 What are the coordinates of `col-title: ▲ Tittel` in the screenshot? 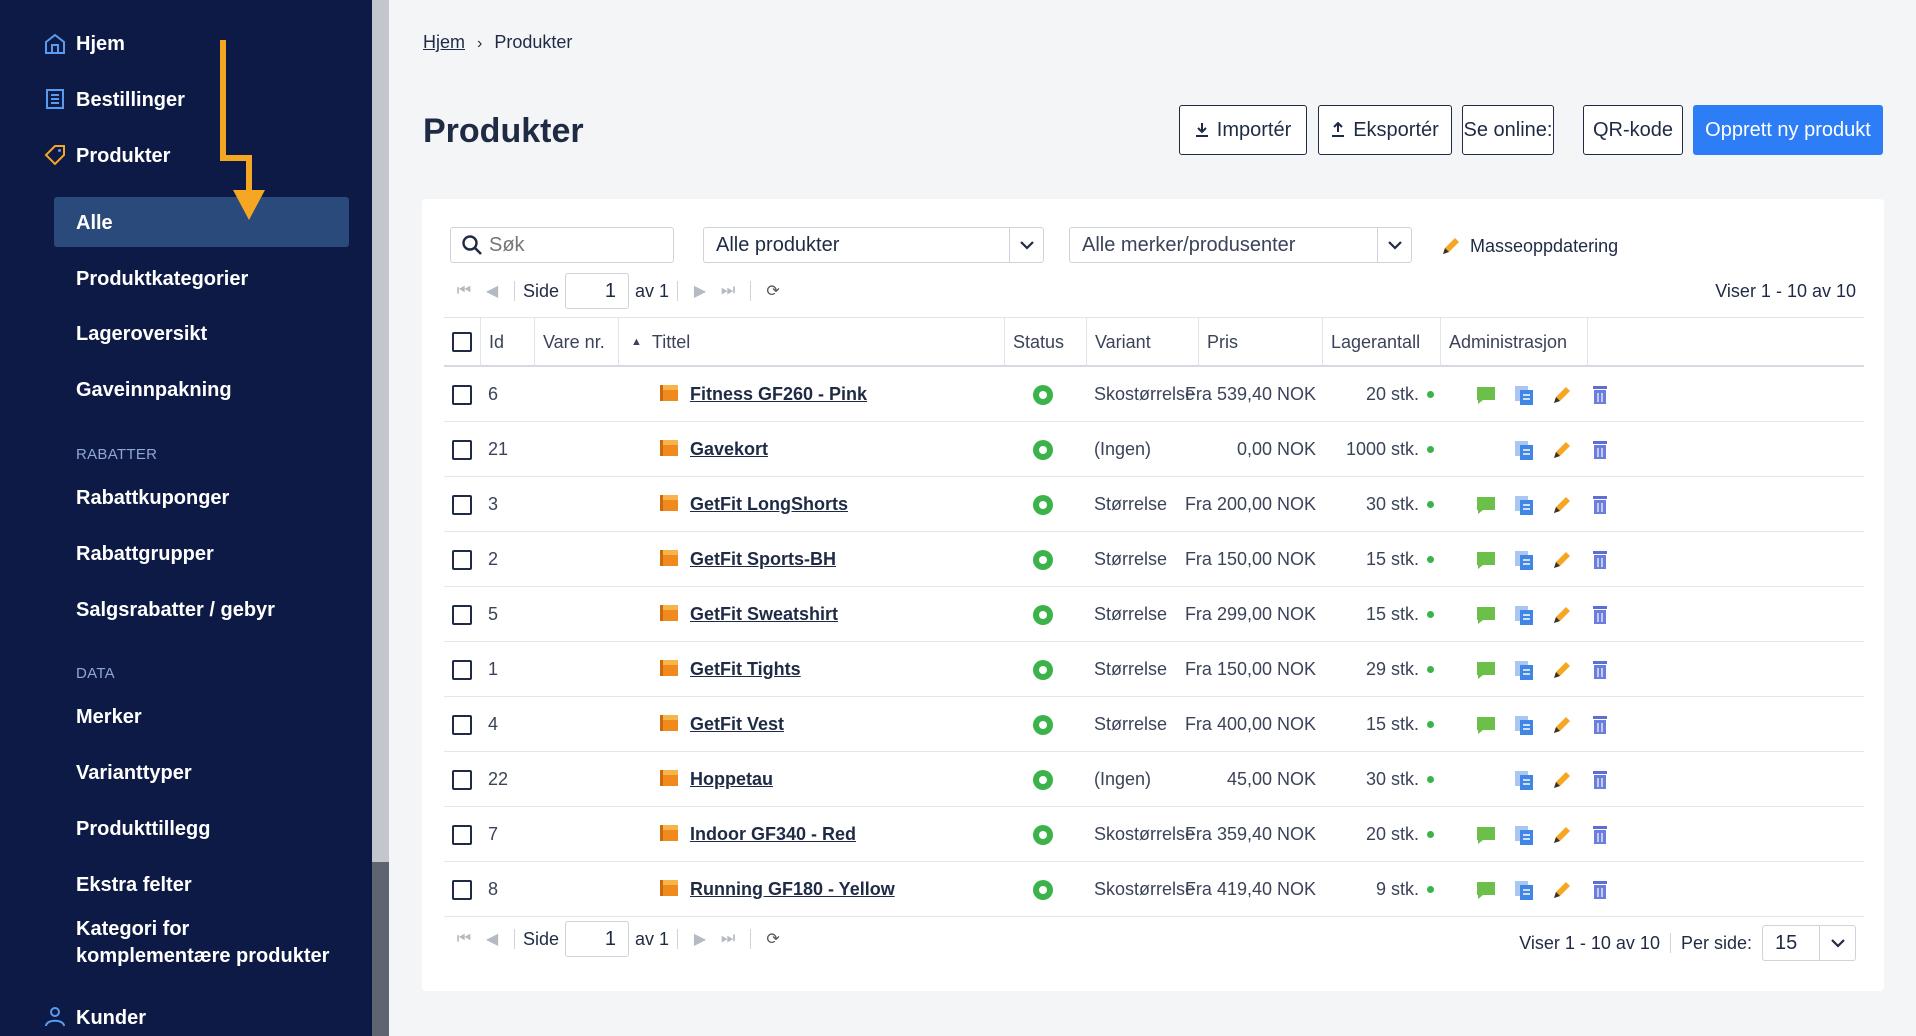 It's located at (811, 342).